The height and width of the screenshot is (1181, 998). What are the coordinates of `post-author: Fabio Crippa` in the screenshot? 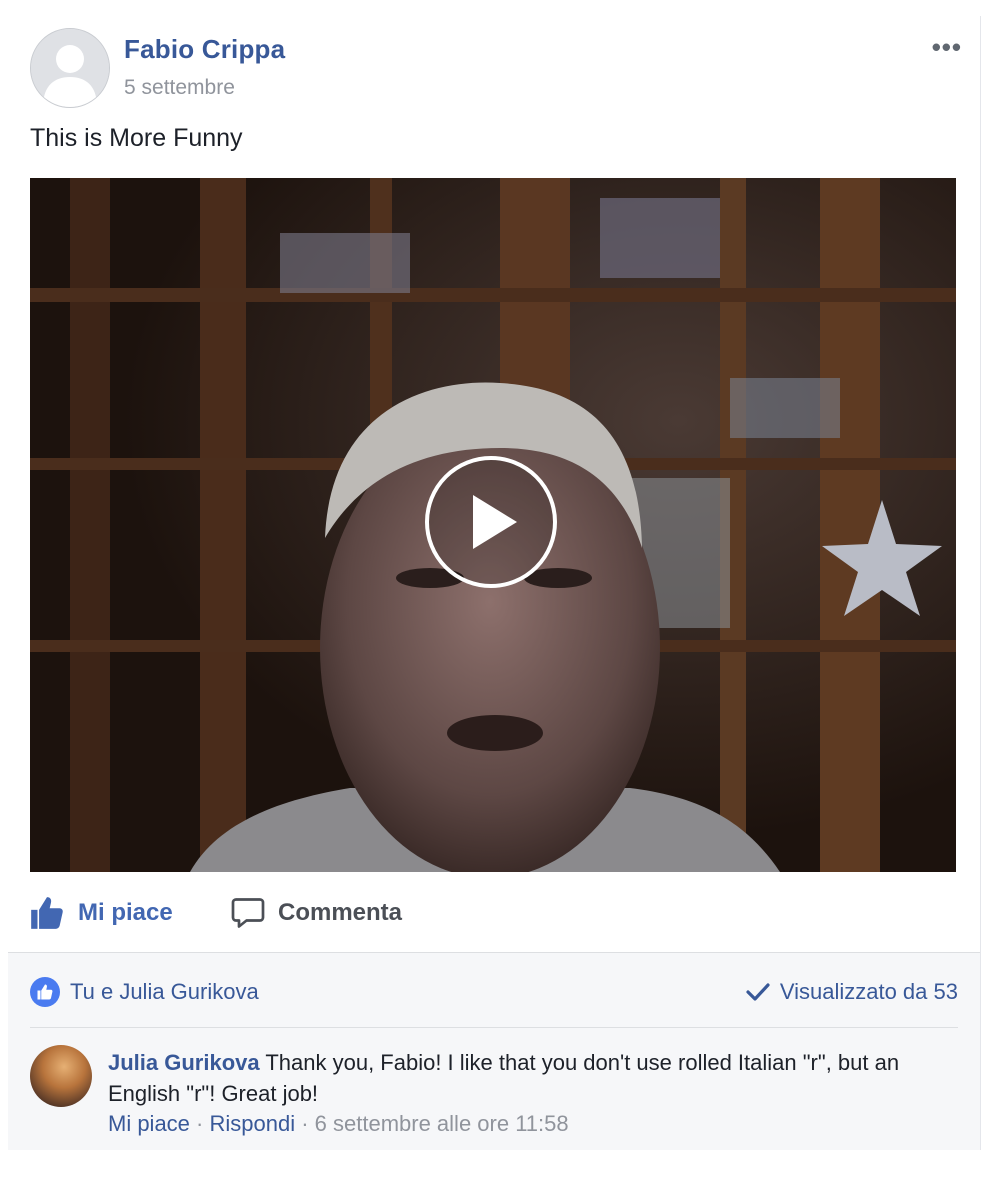 It's located at (204, 49).